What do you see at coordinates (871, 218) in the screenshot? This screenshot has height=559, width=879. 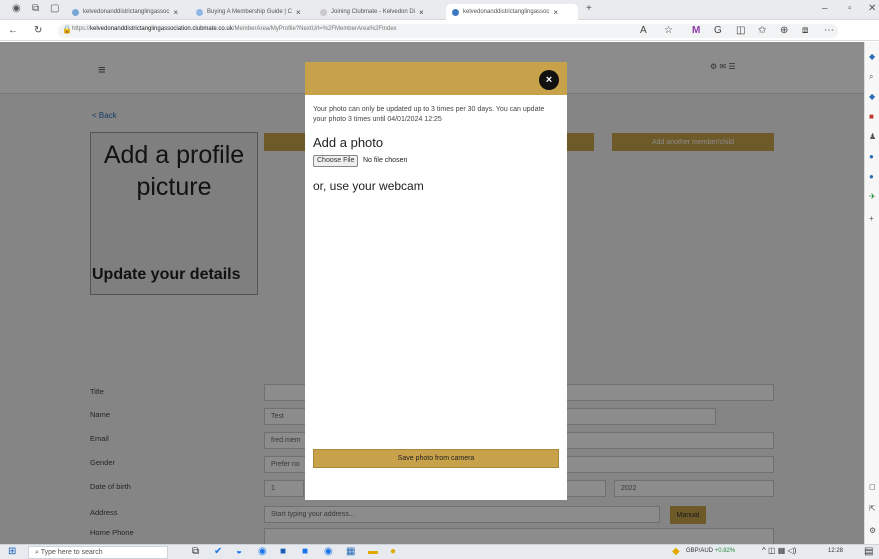 I see `sidebar-add-icon: +` at bounding box center [871, 218].